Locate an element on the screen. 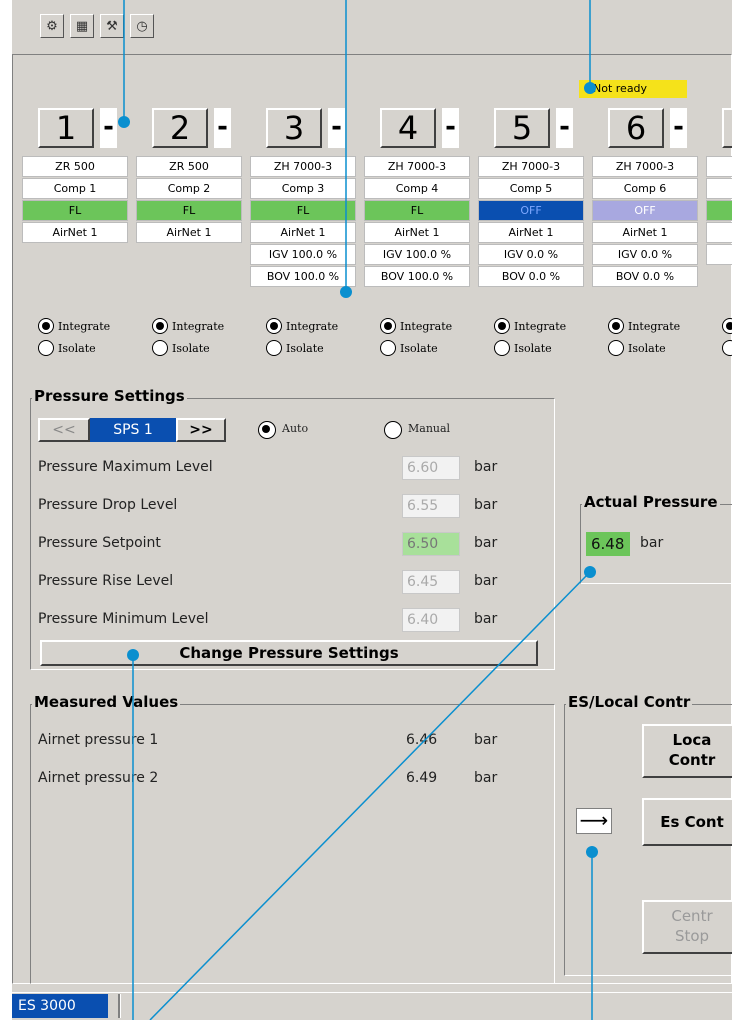  local-control-button: Loca Contr is located at coordinates (687, 751).